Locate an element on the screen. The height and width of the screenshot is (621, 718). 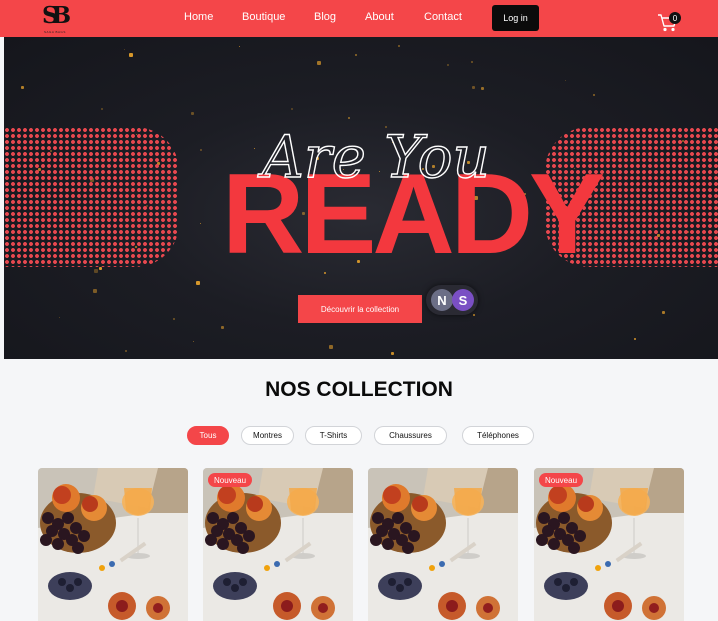
nav-link-boutique: Boutique is located at coordinates (263, 17).